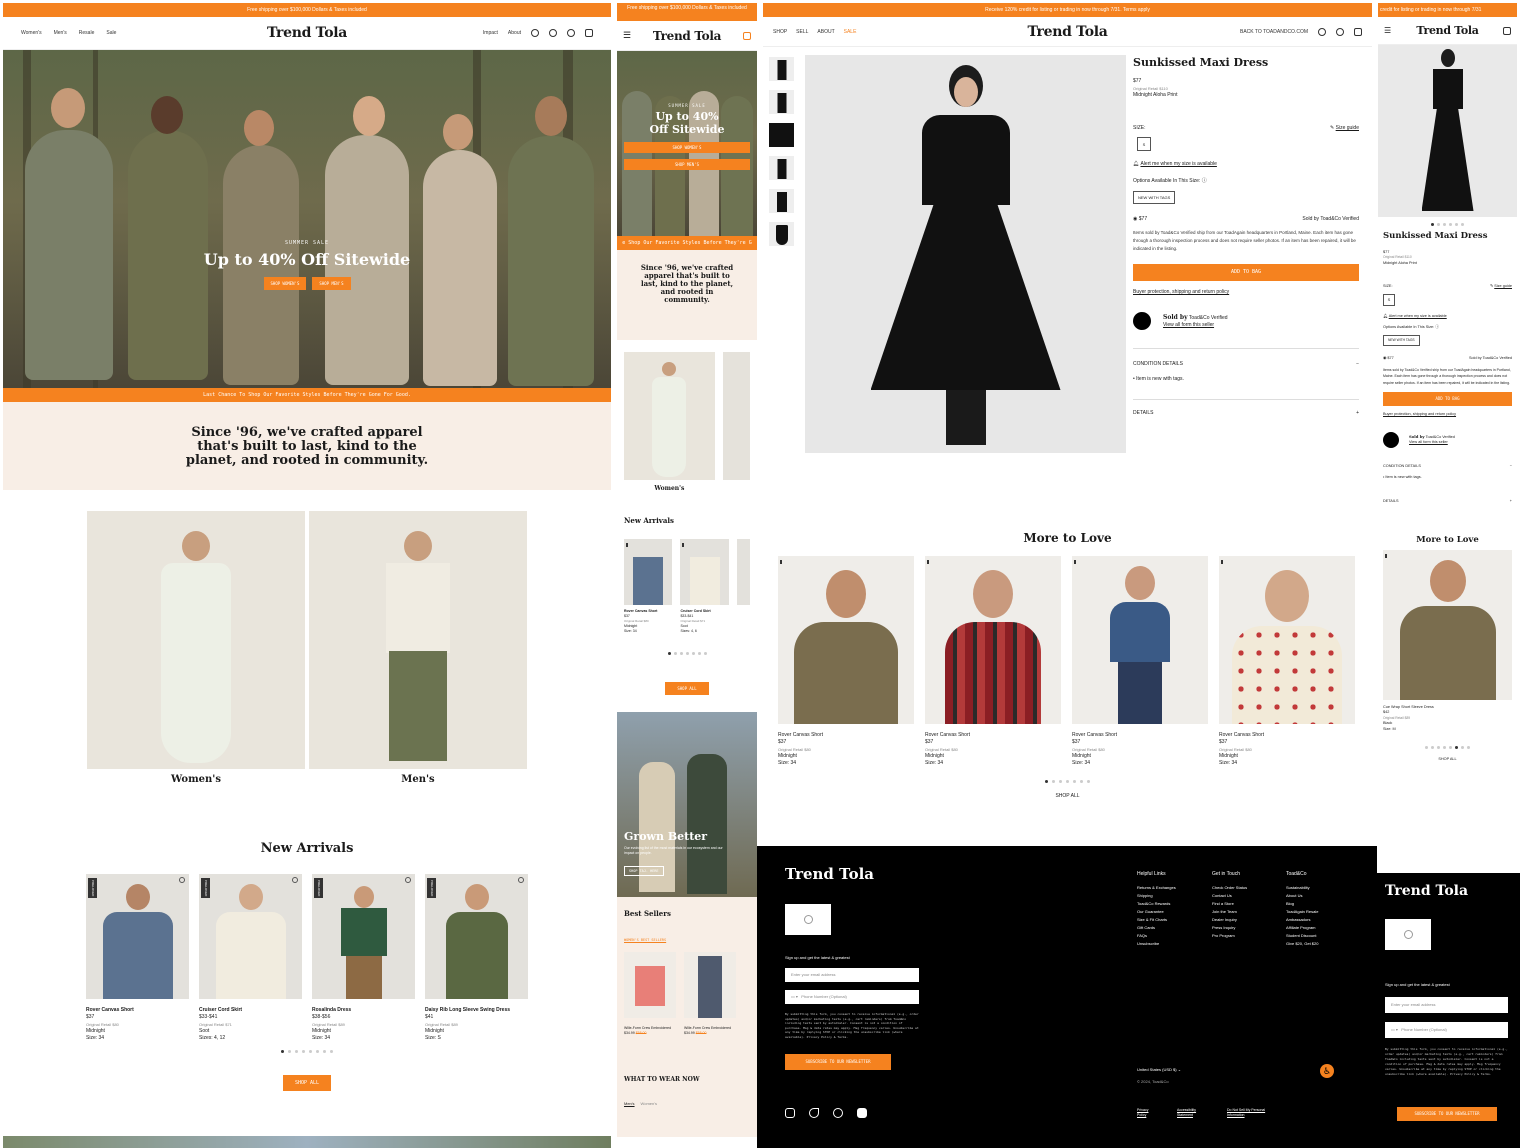  I want to click on tab-womens: Women's, so click(649, 1103).